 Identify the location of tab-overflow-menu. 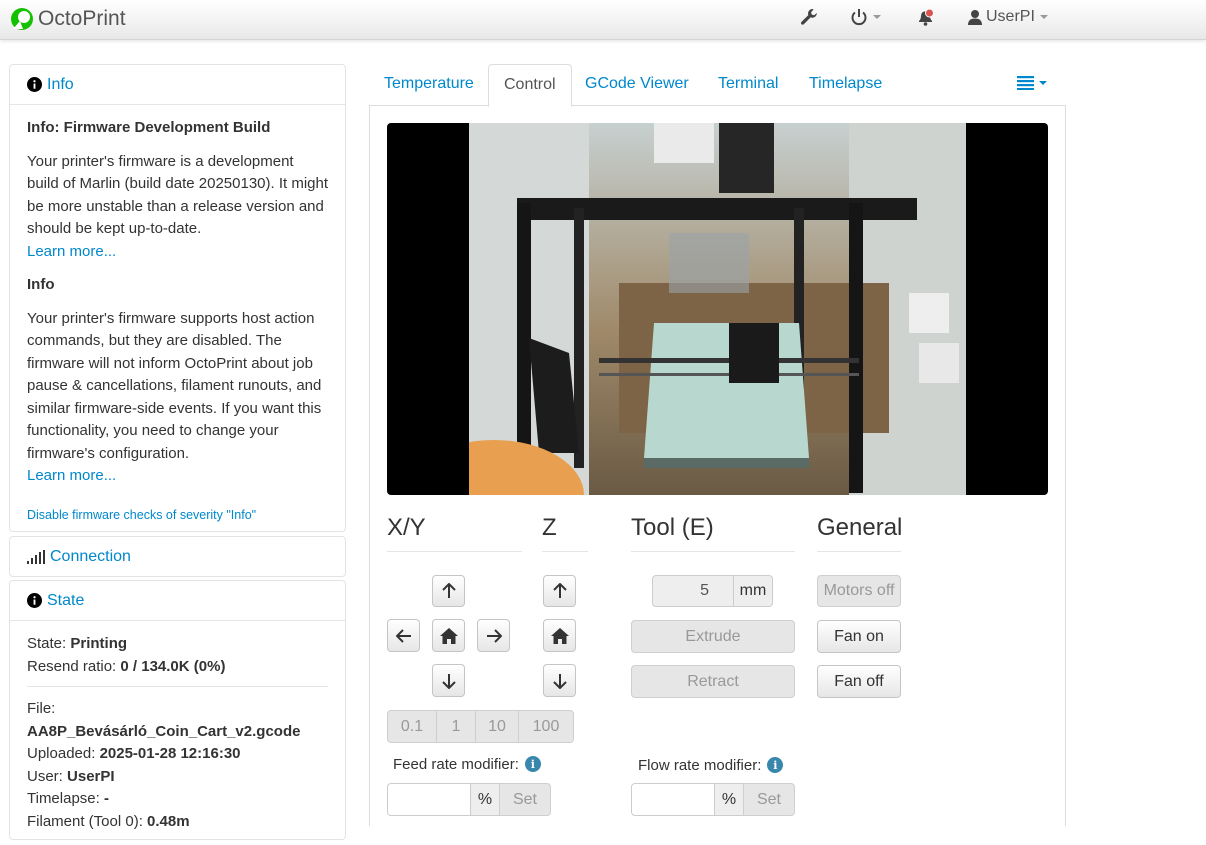
(1032, 83).